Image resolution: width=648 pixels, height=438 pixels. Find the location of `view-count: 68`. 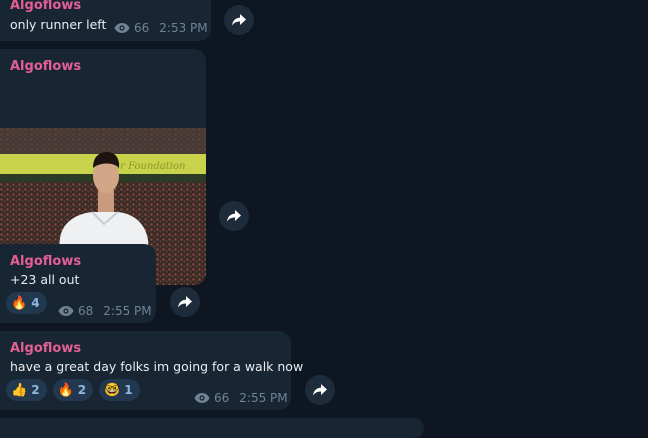

view-count: 68 is located at coordinates (86, 311).